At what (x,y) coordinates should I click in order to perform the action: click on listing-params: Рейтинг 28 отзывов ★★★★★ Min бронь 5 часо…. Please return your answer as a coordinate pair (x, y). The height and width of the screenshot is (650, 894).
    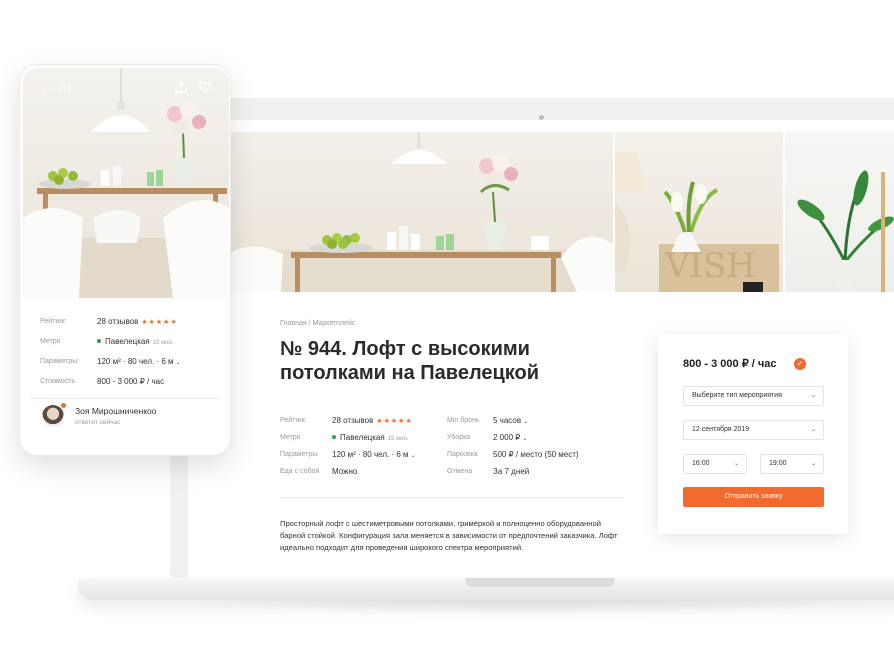
    Looking at the image, I should click on (460, 450).